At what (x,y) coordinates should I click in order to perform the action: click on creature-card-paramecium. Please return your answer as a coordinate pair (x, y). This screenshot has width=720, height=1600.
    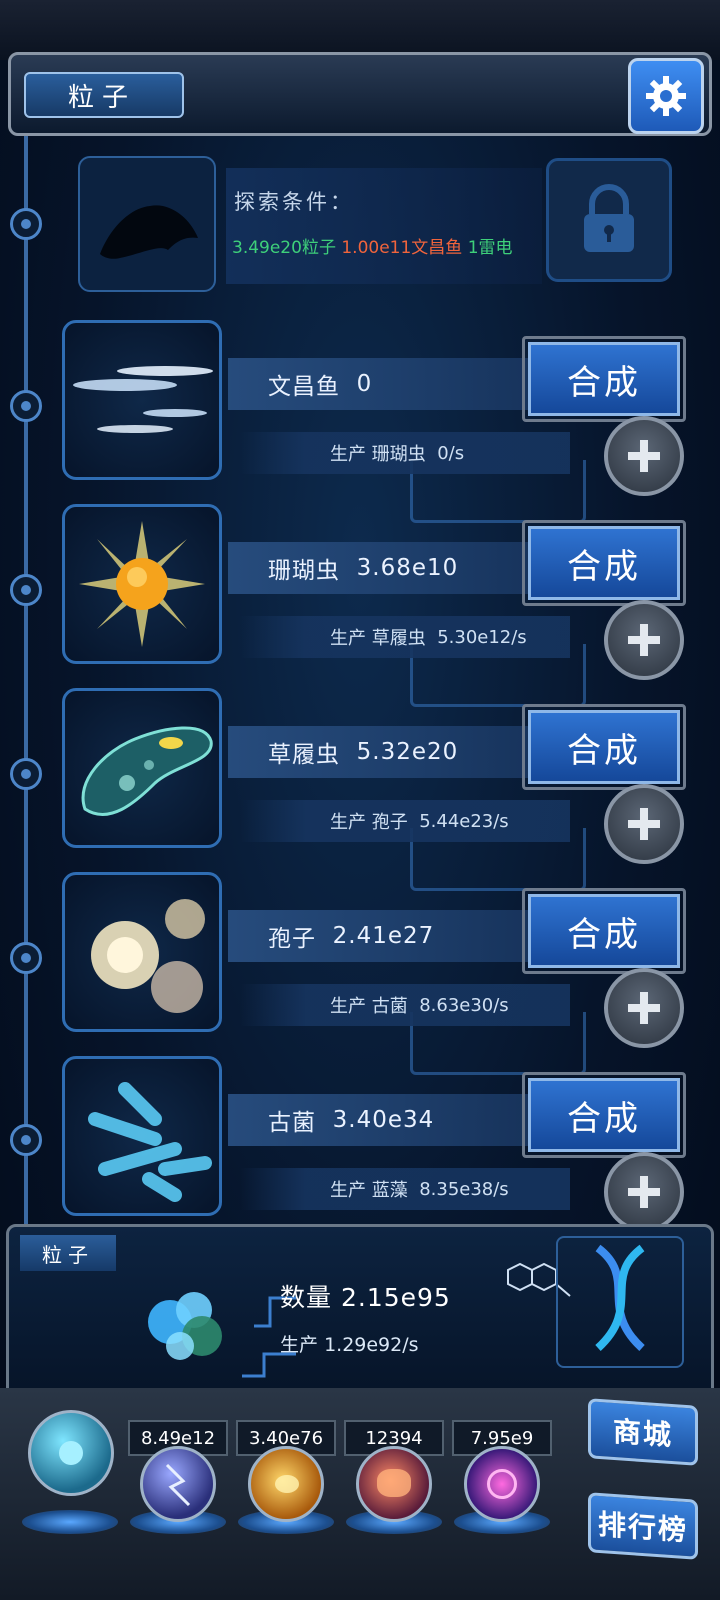
    Looking at the image, I should click on (142, 768).